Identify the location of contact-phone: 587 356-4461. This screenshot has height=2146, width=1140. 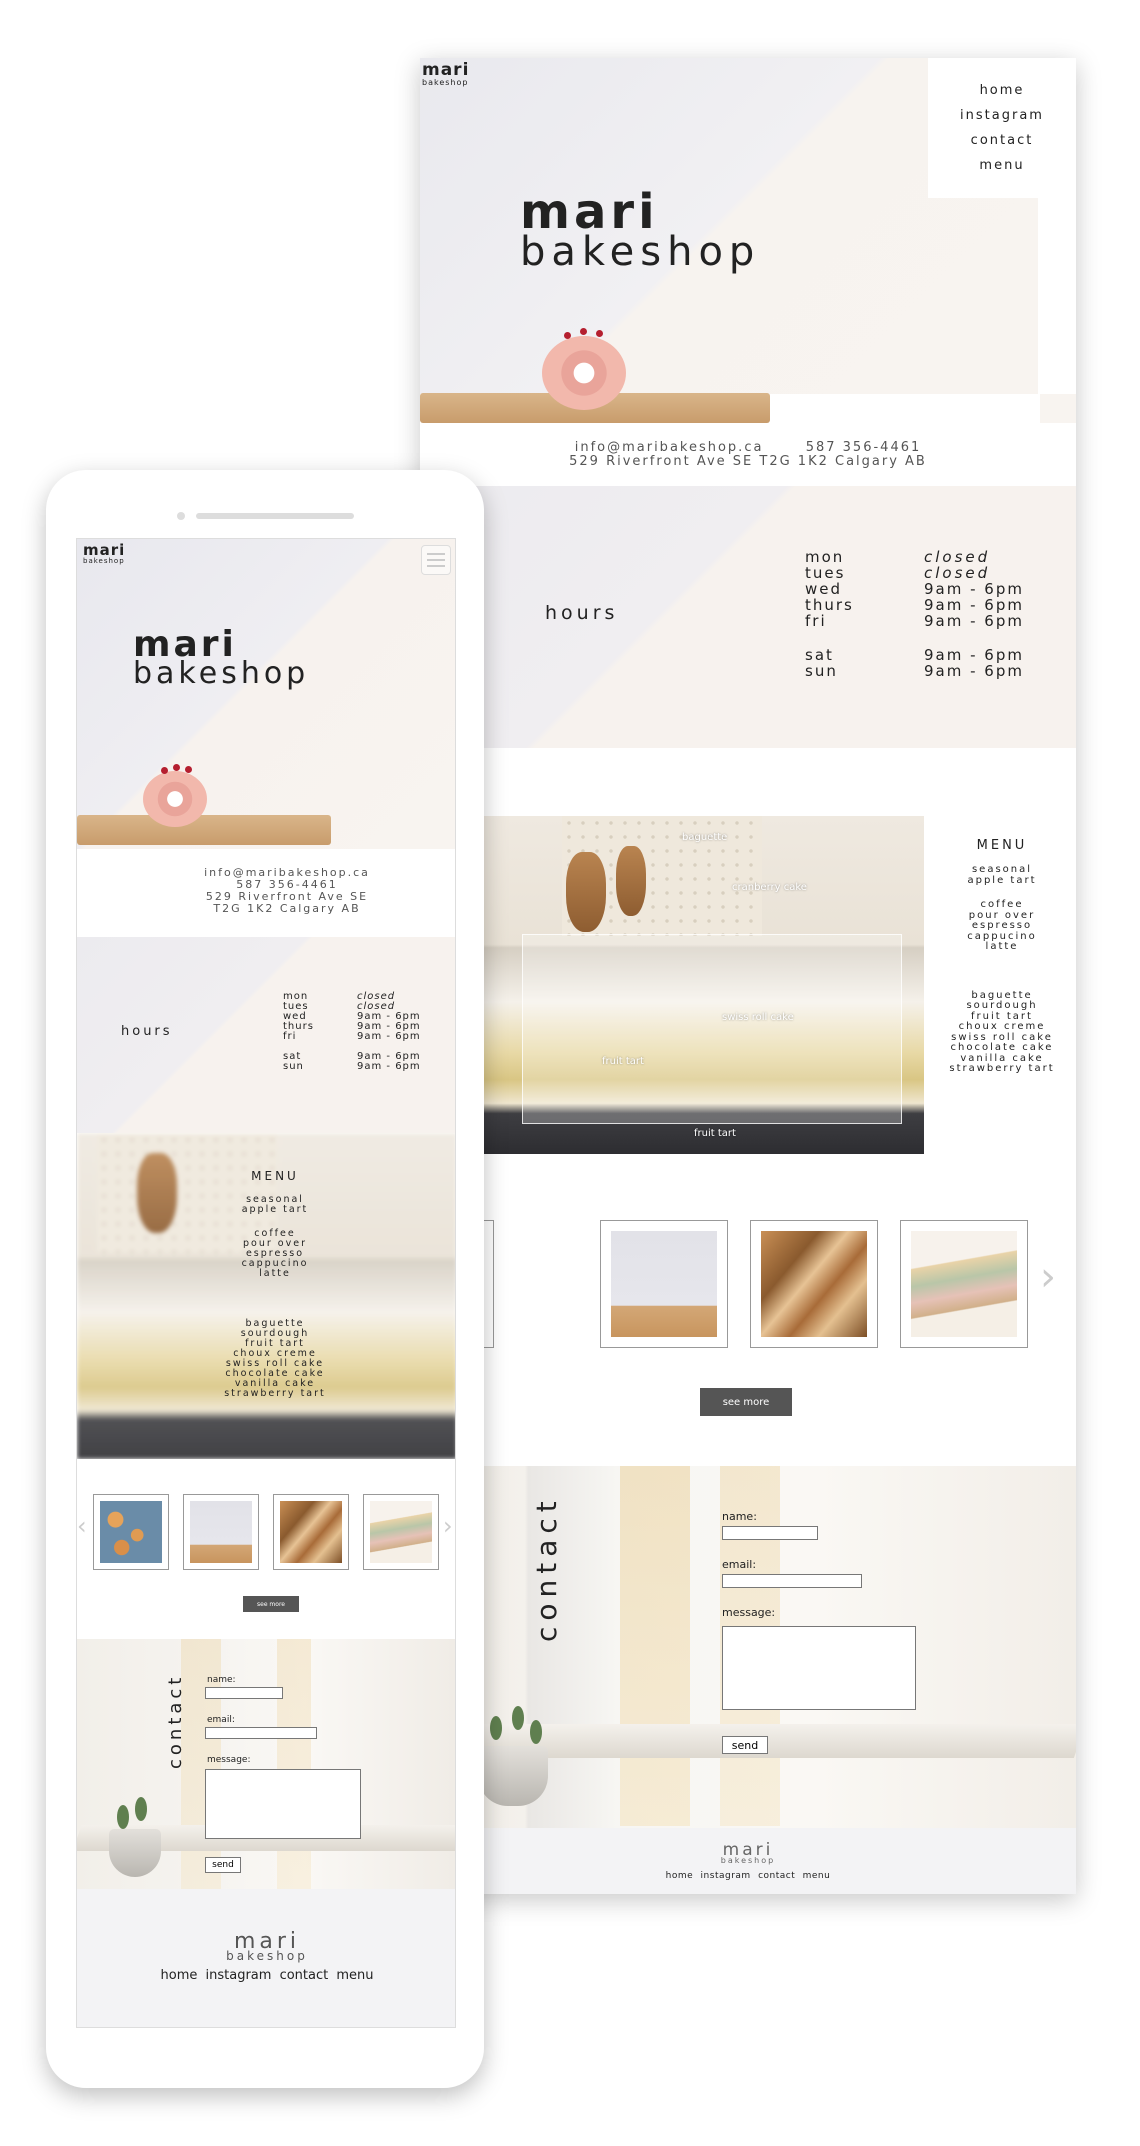
(864, 447).